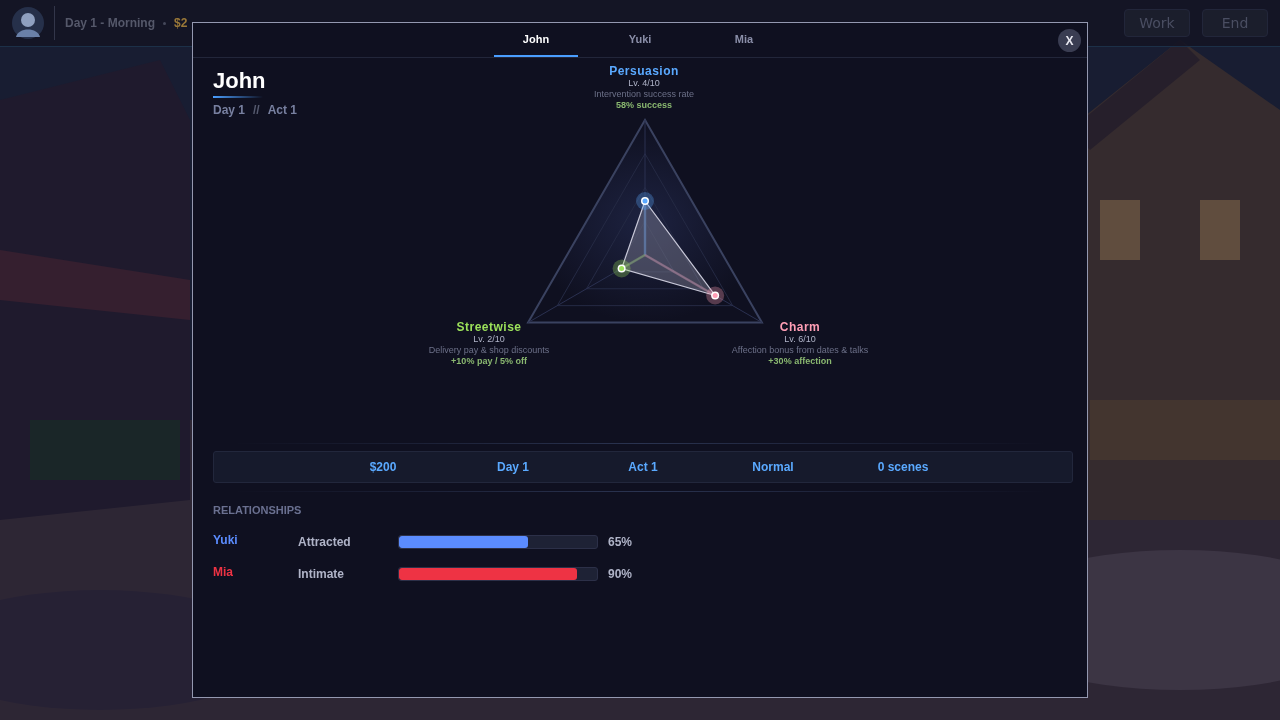 The height and width of the screenshot is (720, 1280). What do you see at coordinates (800, 339) in the screenshot?
I see `stat-level: Lv. 6/10` at bounding box center [800, 339].